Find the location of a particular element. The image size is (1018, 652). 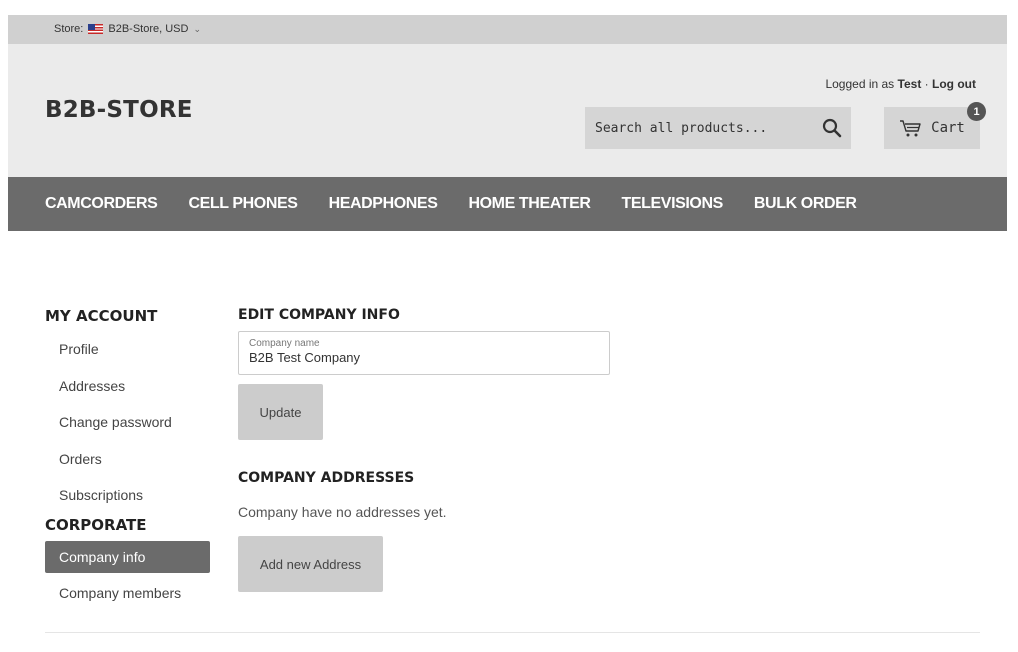

edit-company-heading: EDIT COMPANY INFO is located at coordinates (319, 315).